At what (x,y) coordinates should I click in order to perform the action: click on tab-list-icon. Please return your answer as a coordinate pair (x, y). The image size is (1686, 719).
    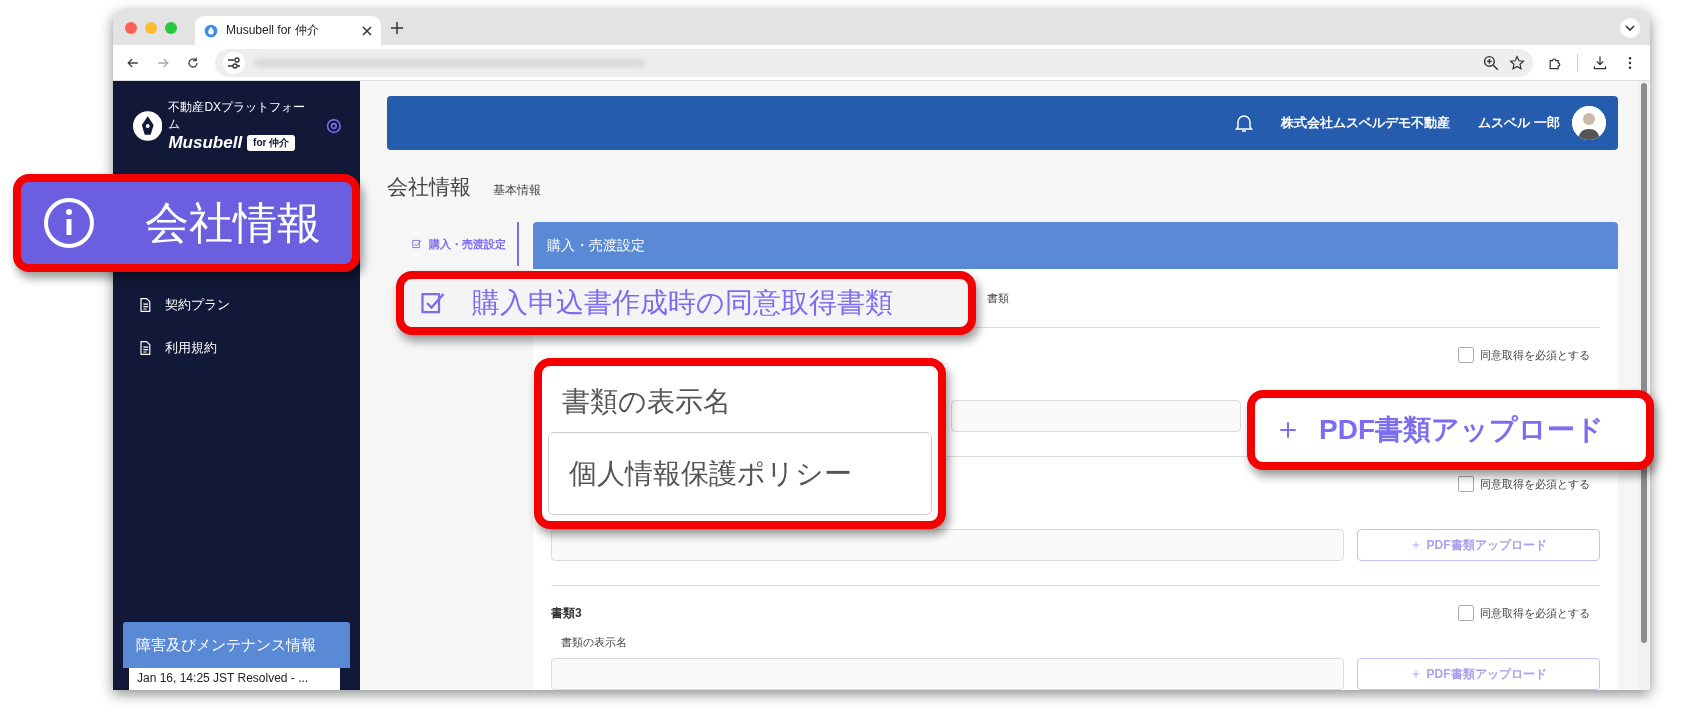
    Looking at the image, I should click on (1630, 27).